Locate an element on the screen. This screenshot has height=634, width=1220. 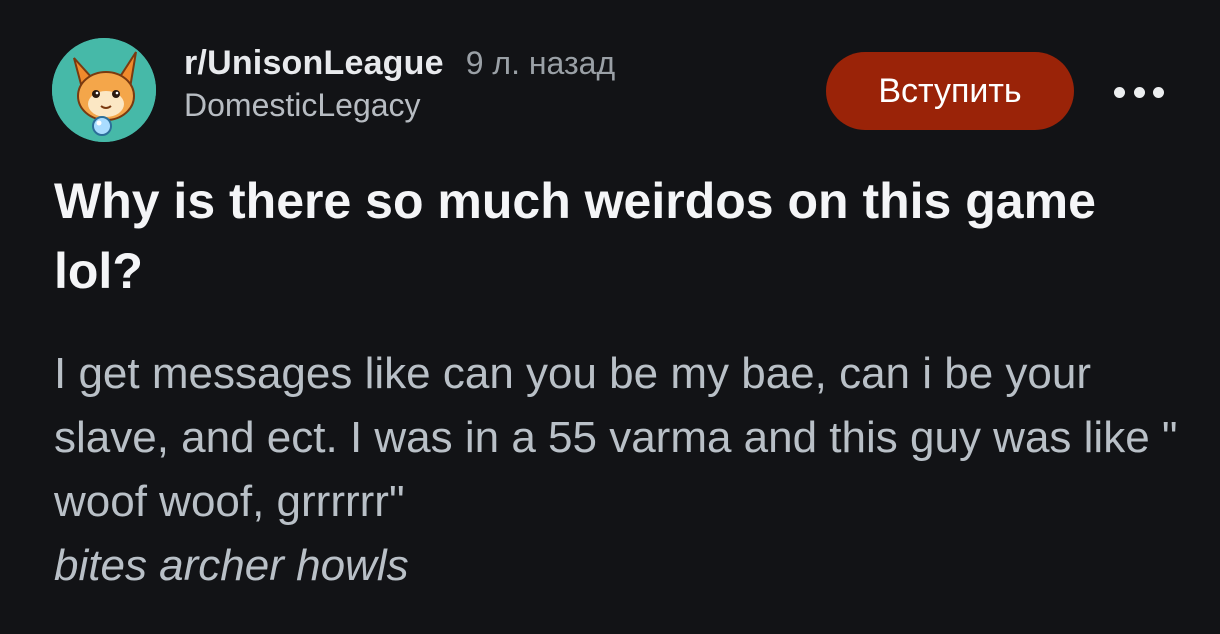
subreddit-avatar-icon is located at coordinates (104, 90).